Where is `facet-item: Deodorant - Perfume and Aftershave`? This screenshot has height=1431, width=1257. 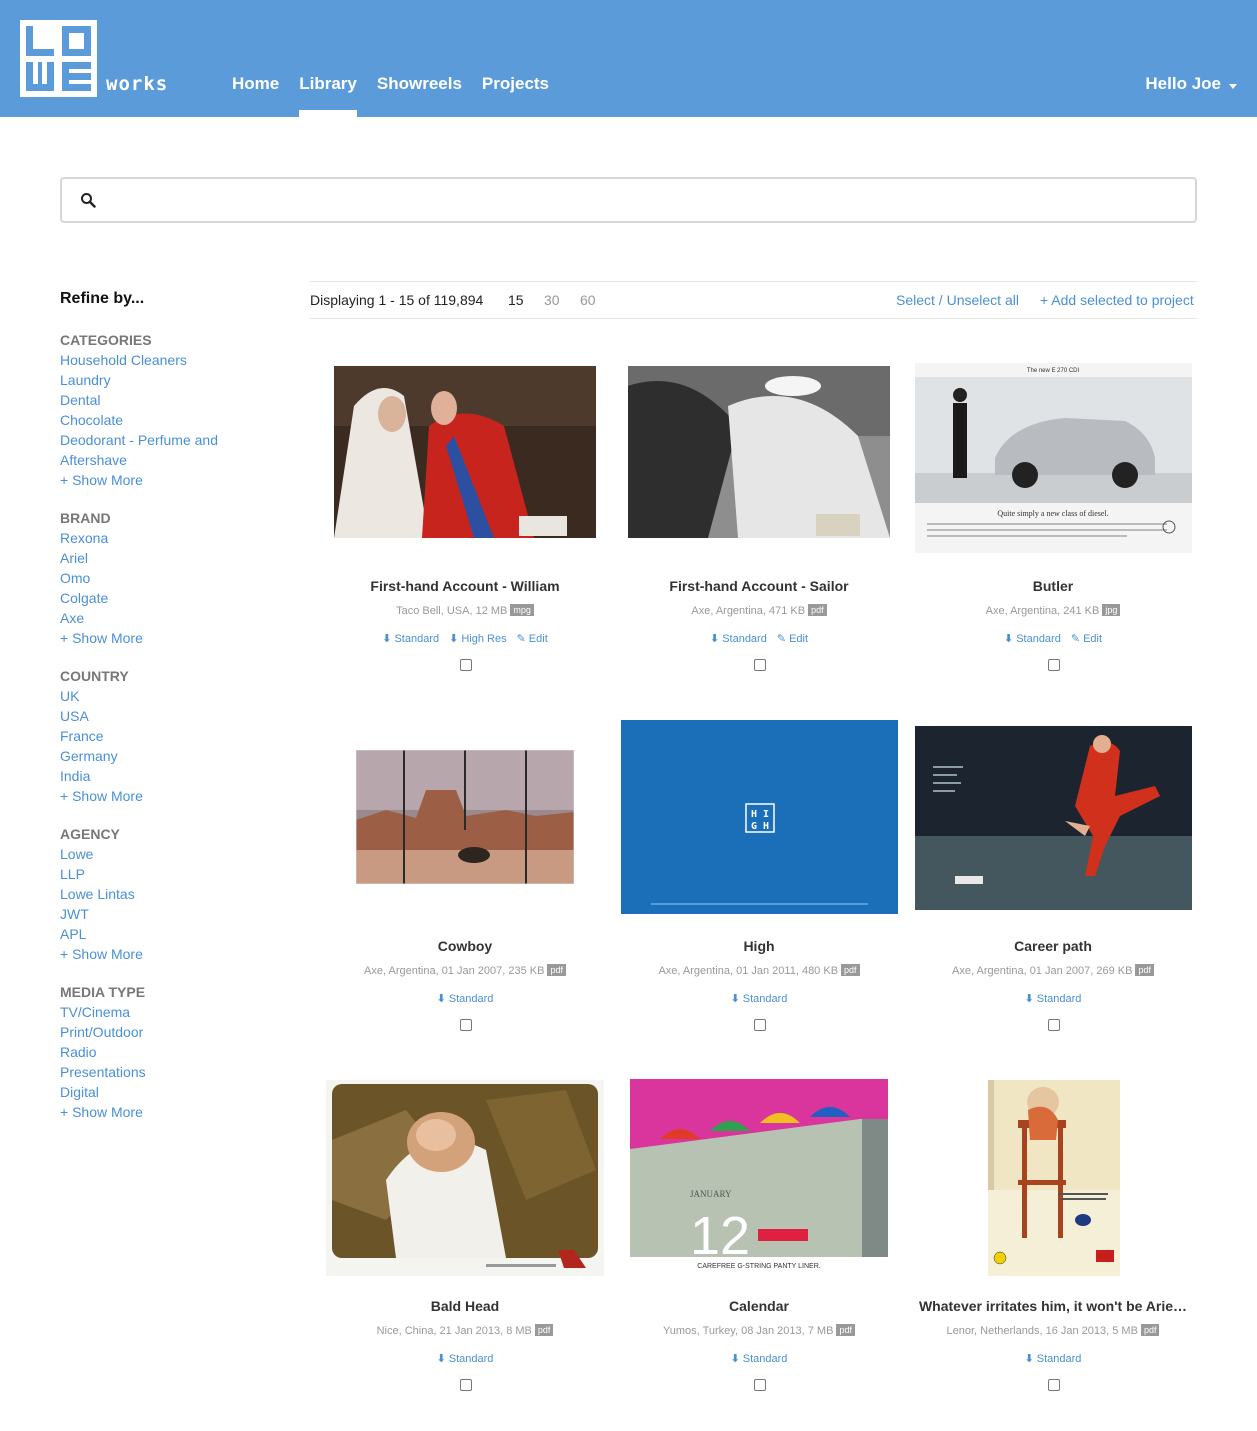 facet-item: Deodorant - Perfume and Aftershave is located at coordinates (147, 450).